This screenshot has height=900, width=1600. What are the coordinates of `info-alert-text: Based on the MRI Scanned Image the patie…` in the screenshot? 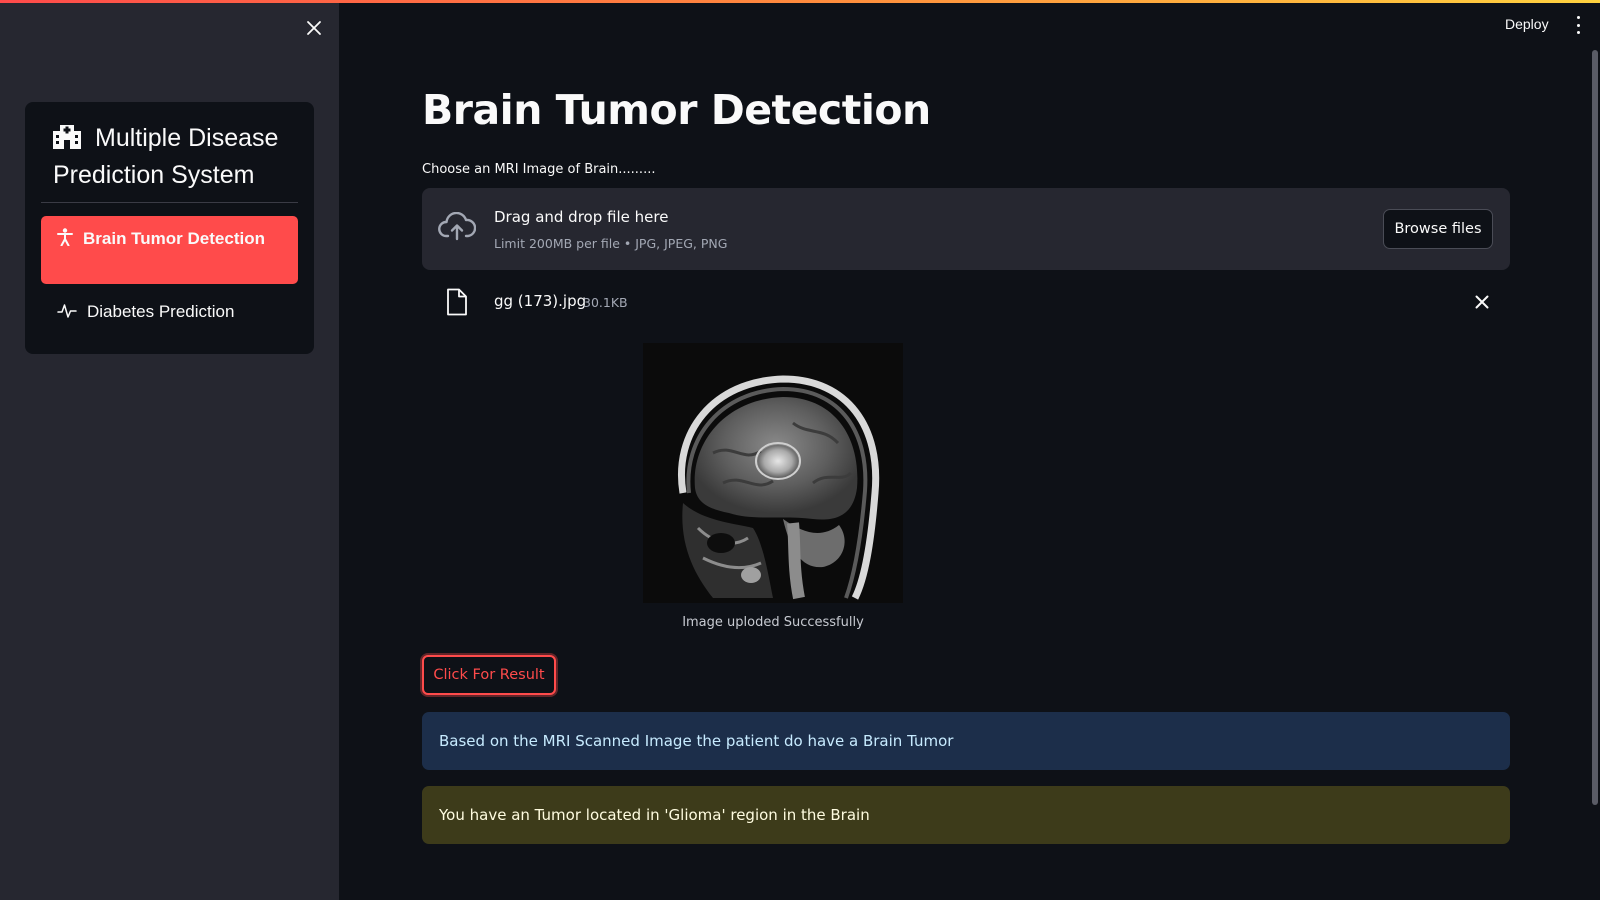 It's located at (696, 741).